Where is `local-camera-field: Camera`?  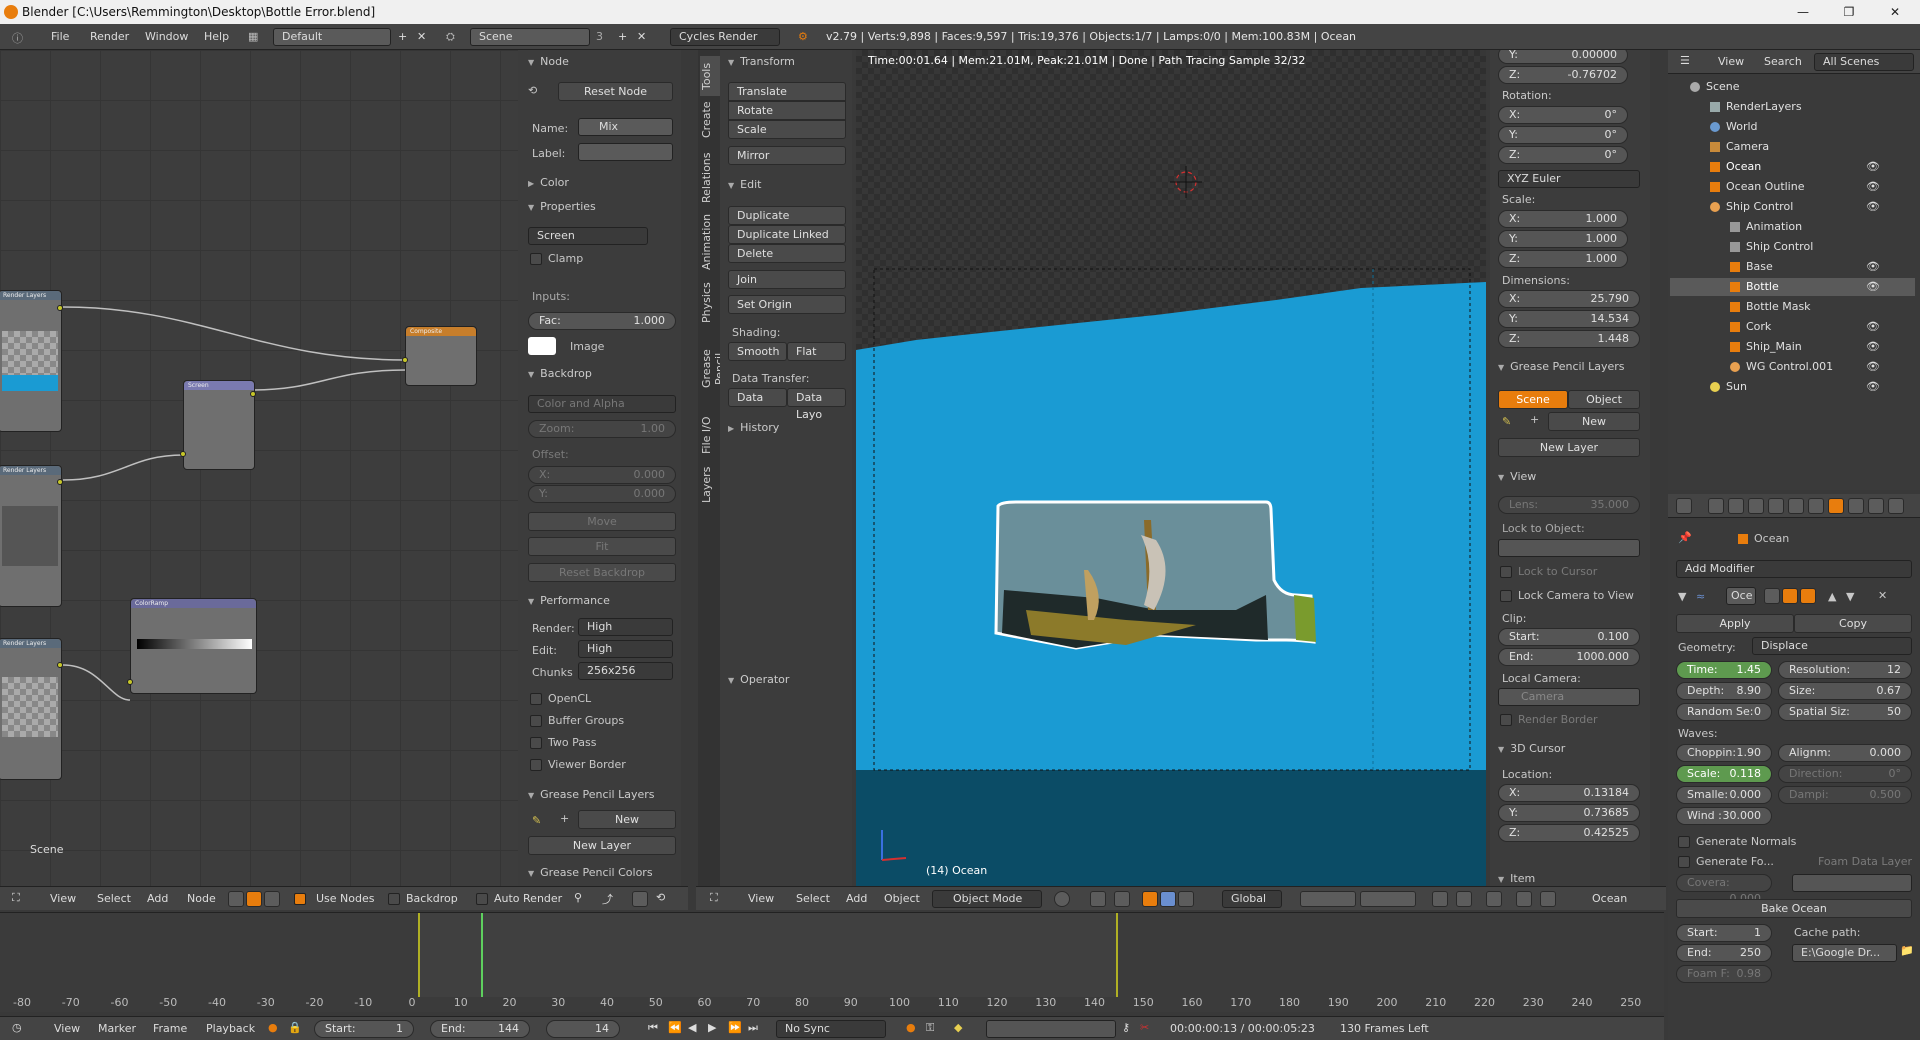
local-camera-field: Camera is located at coordinates (1569, 697).